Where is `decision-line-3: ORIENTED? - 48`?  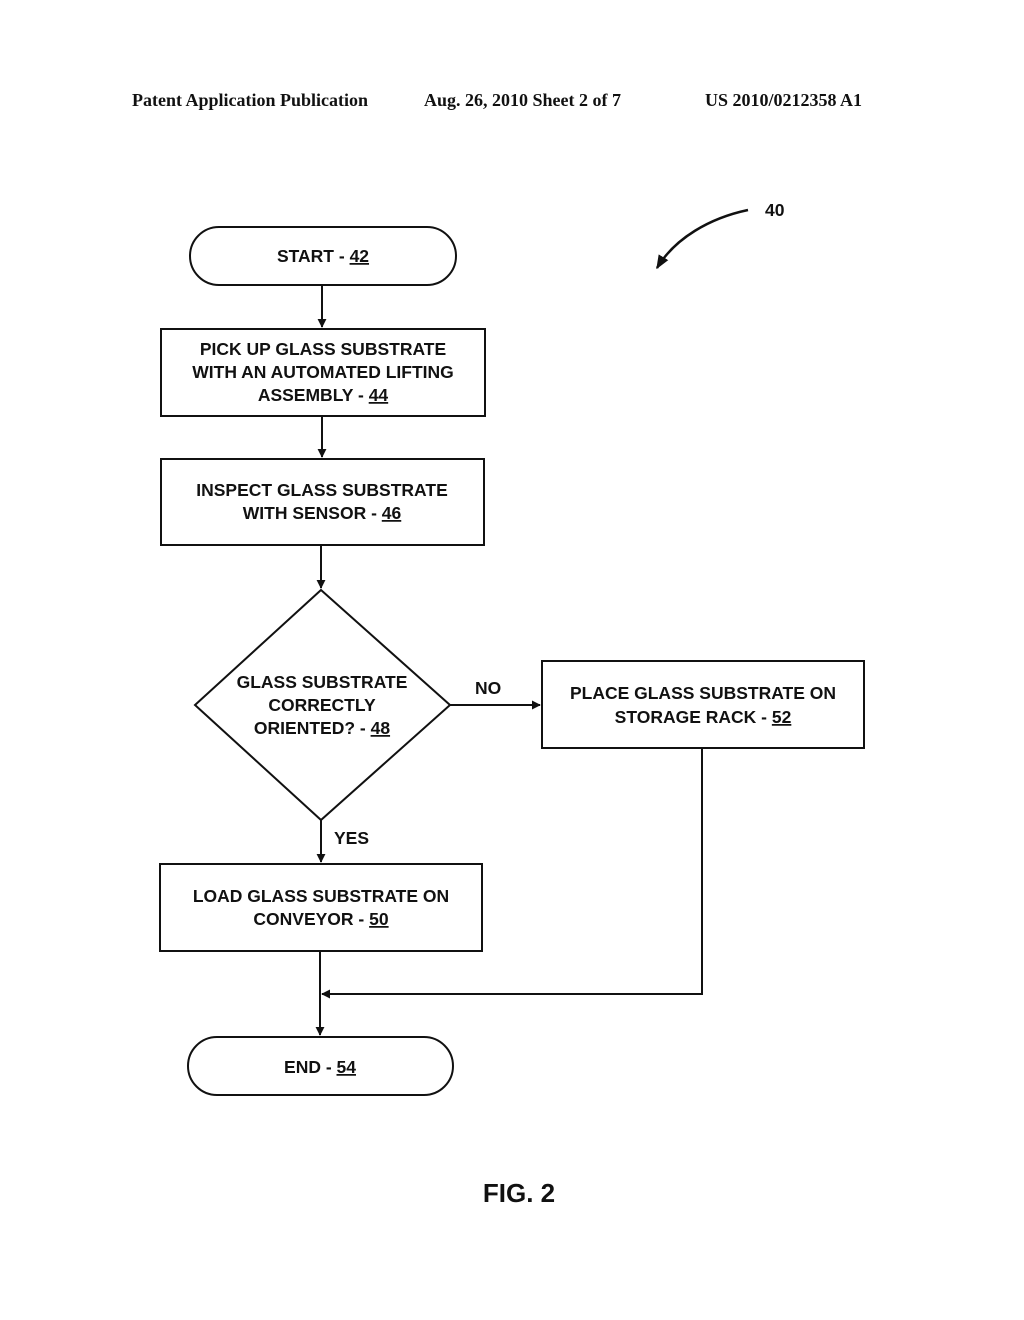 decision-line-3: ORIENTED? - 48 is located at coordinates (322, 728).